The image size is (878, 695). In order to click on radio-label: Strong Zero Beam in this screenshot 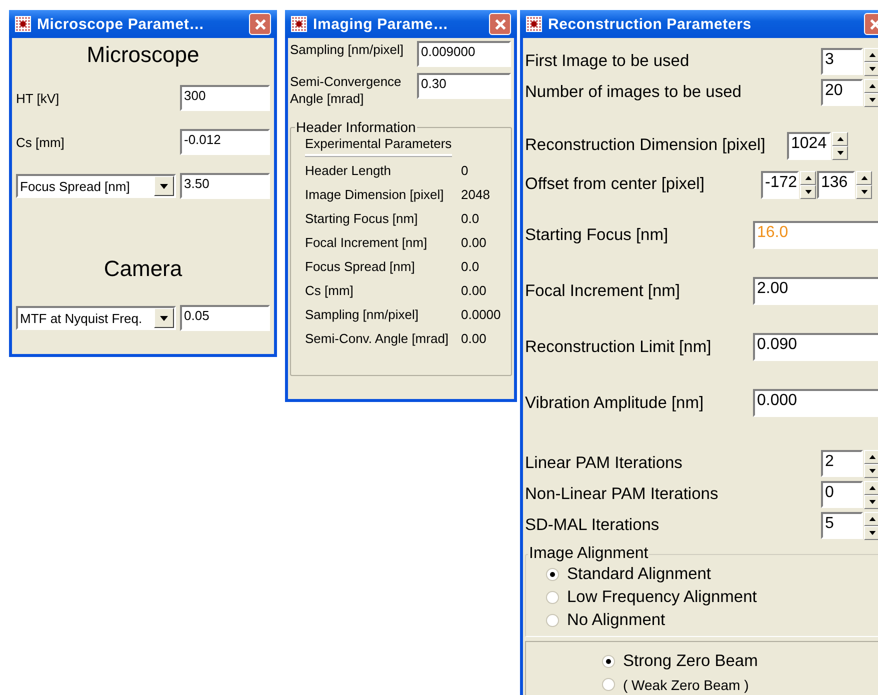, I will do `click(690, 661)`.